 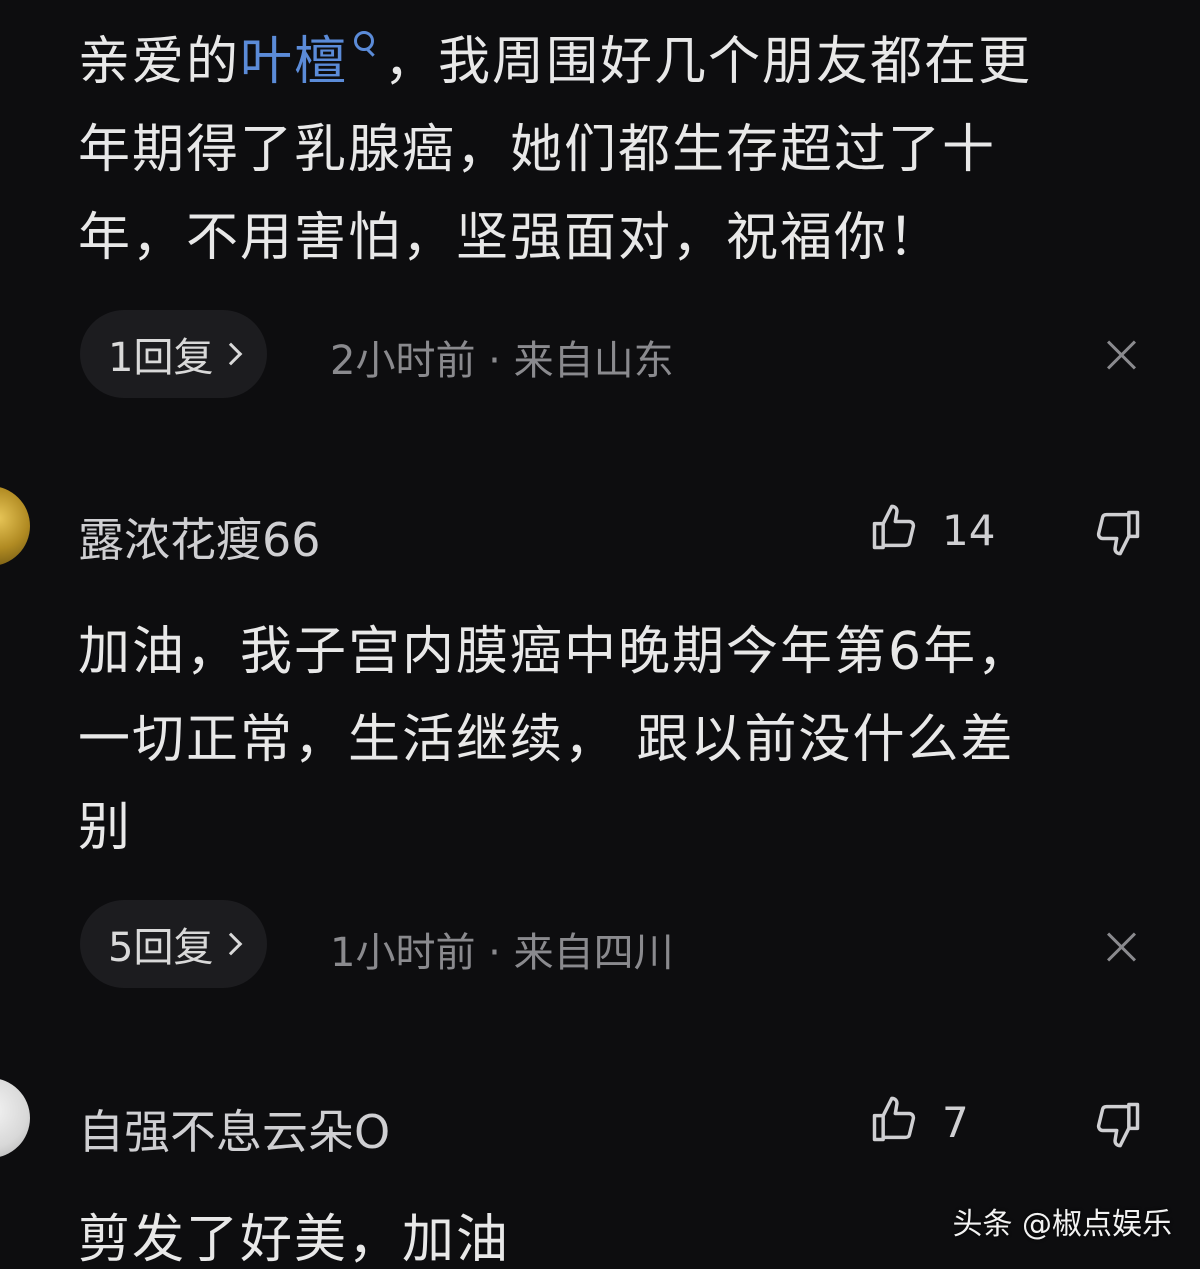 I want to click on comment-meta: 1小时前 · 来自四川, so click(x=502, y=953).